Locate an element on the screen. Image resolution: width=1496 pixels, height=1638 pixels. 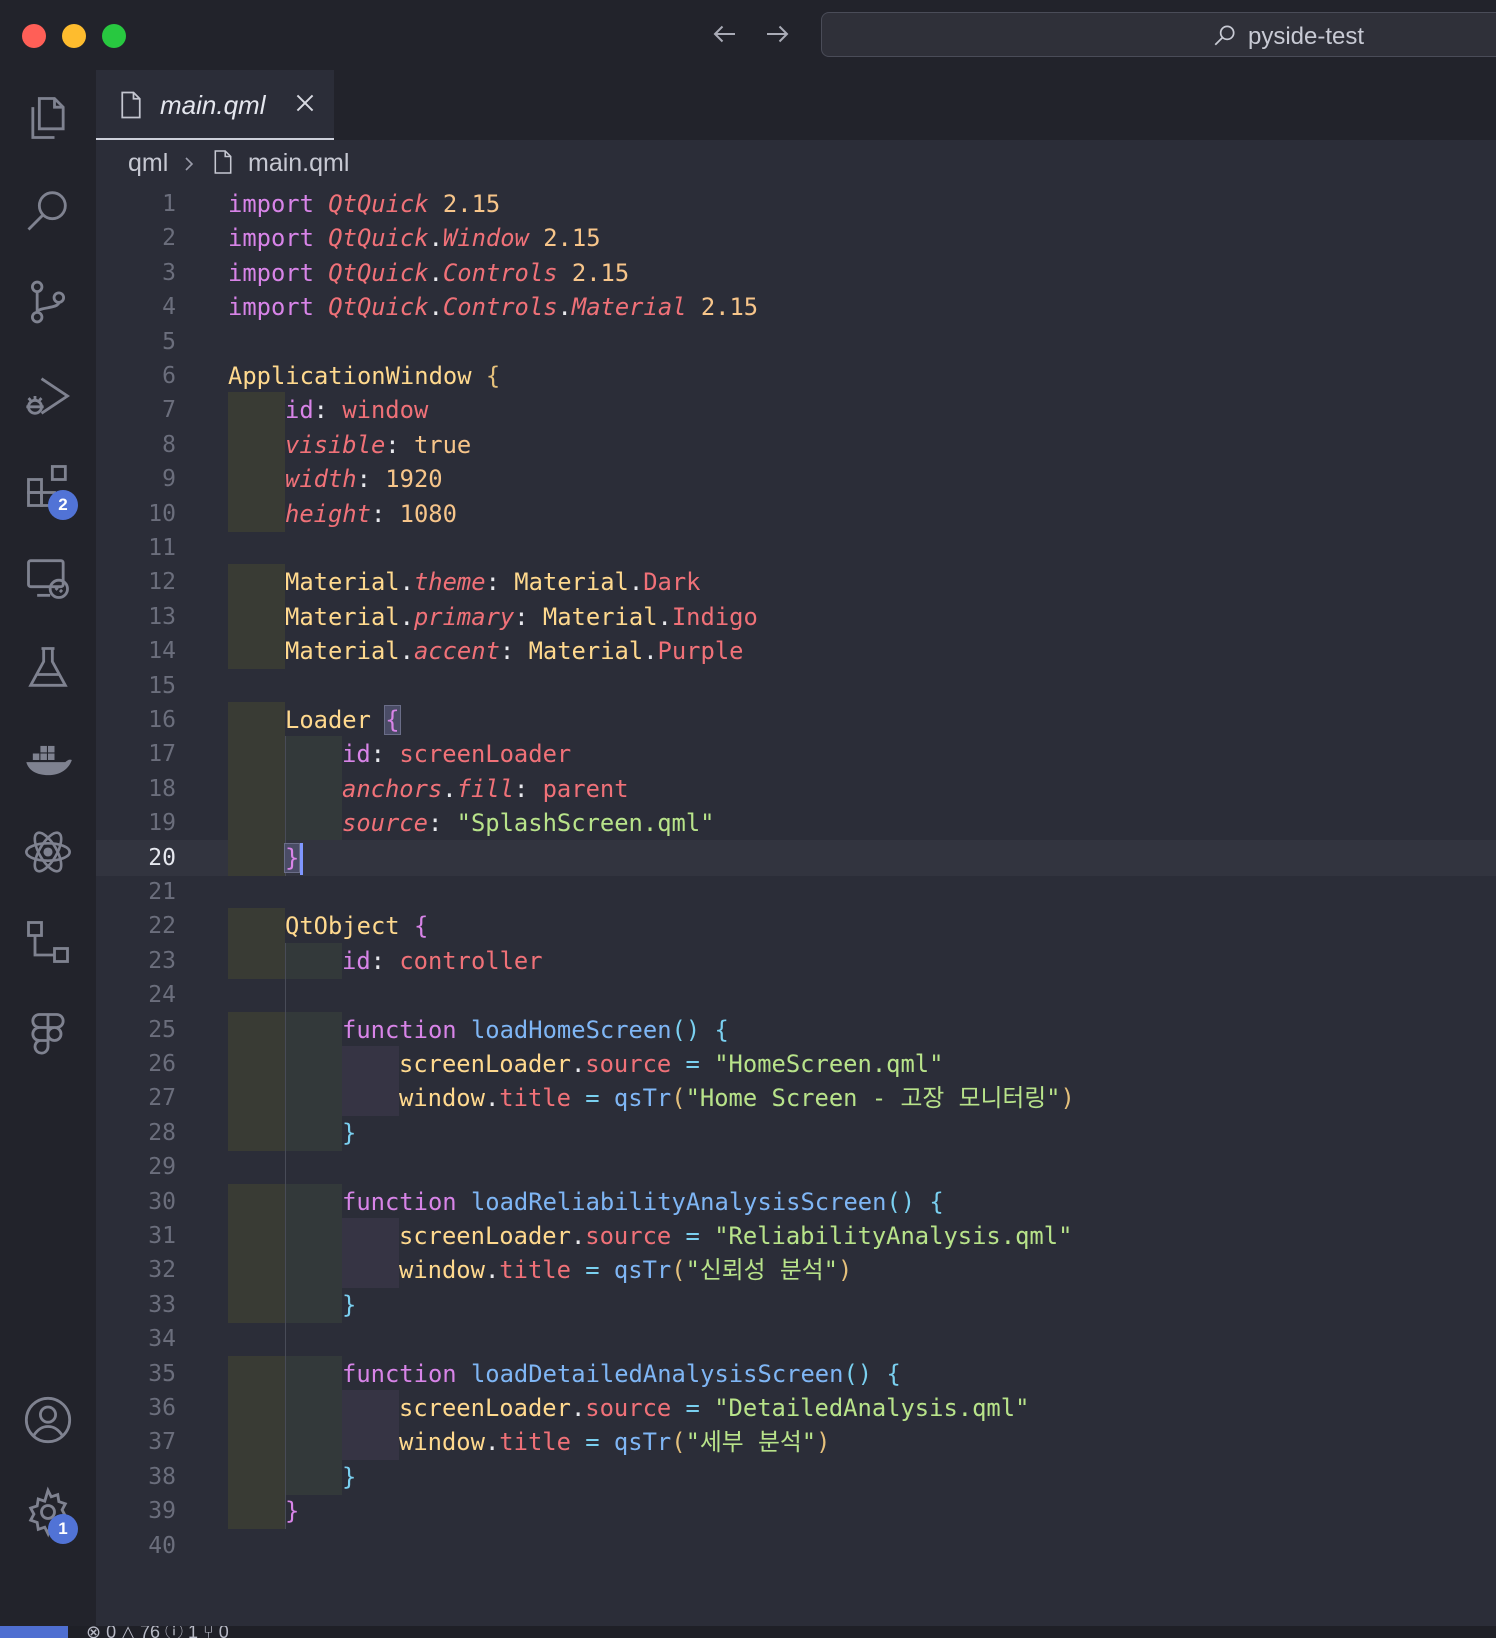
code-line: 2 import QtQuick.Window 2.15 is located at coordinates (796, 238).